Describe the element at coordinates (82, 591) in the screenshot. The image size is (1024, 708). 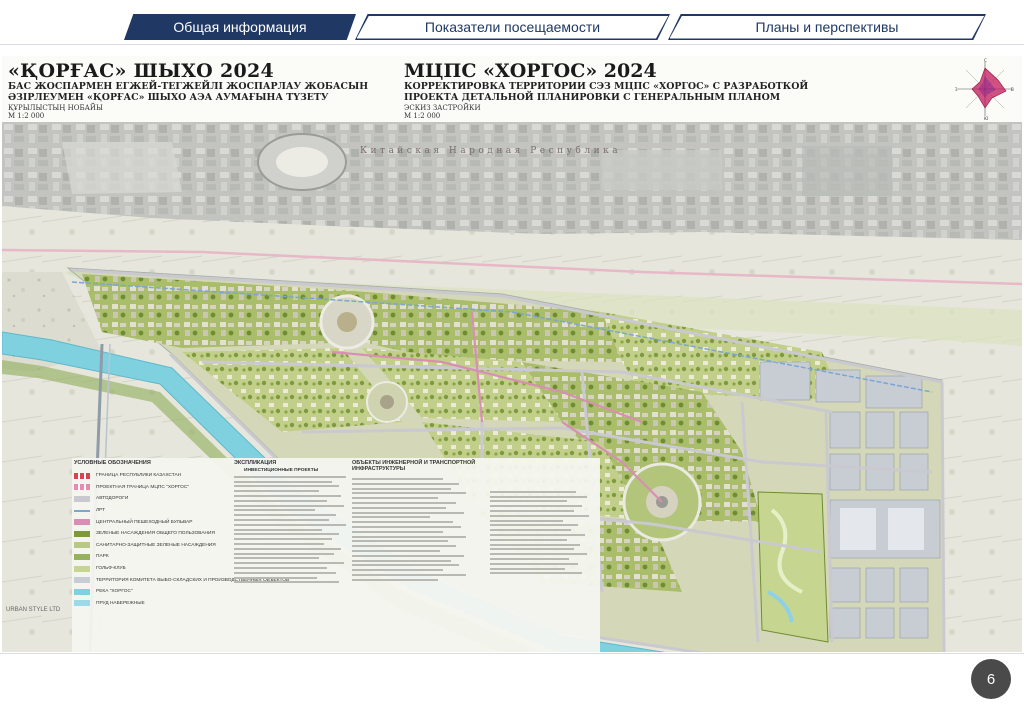
I see `river-swatch-icon` at that location.